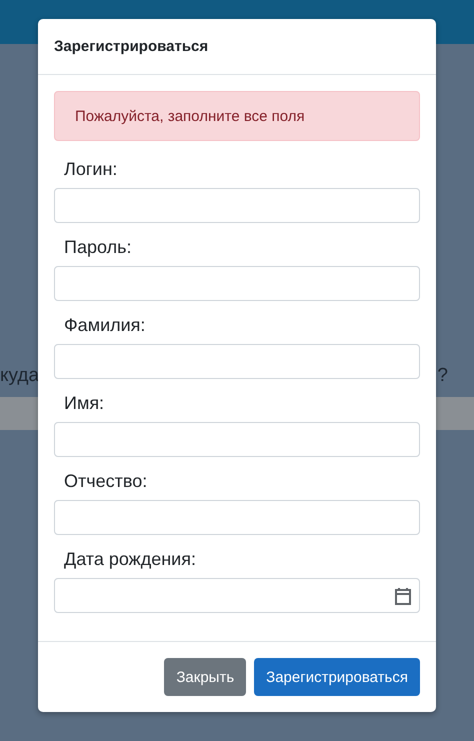  What do you see at coordinates (205, 677) in the screenshot?
I see `close-button: Закрыть` at bounding box center [205, 677].